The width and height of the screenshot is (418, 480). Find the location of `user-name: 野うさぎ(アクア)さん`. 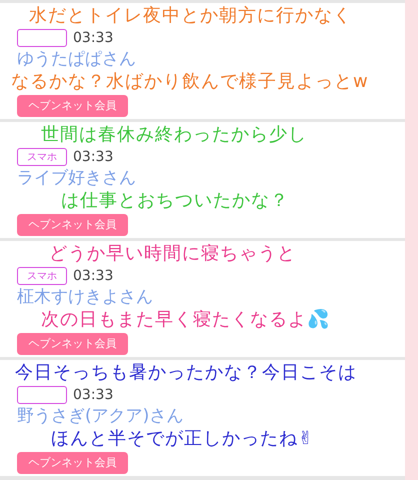

user-name: 野うさぎ(アクア)さん is located at coordinates (100, 416).